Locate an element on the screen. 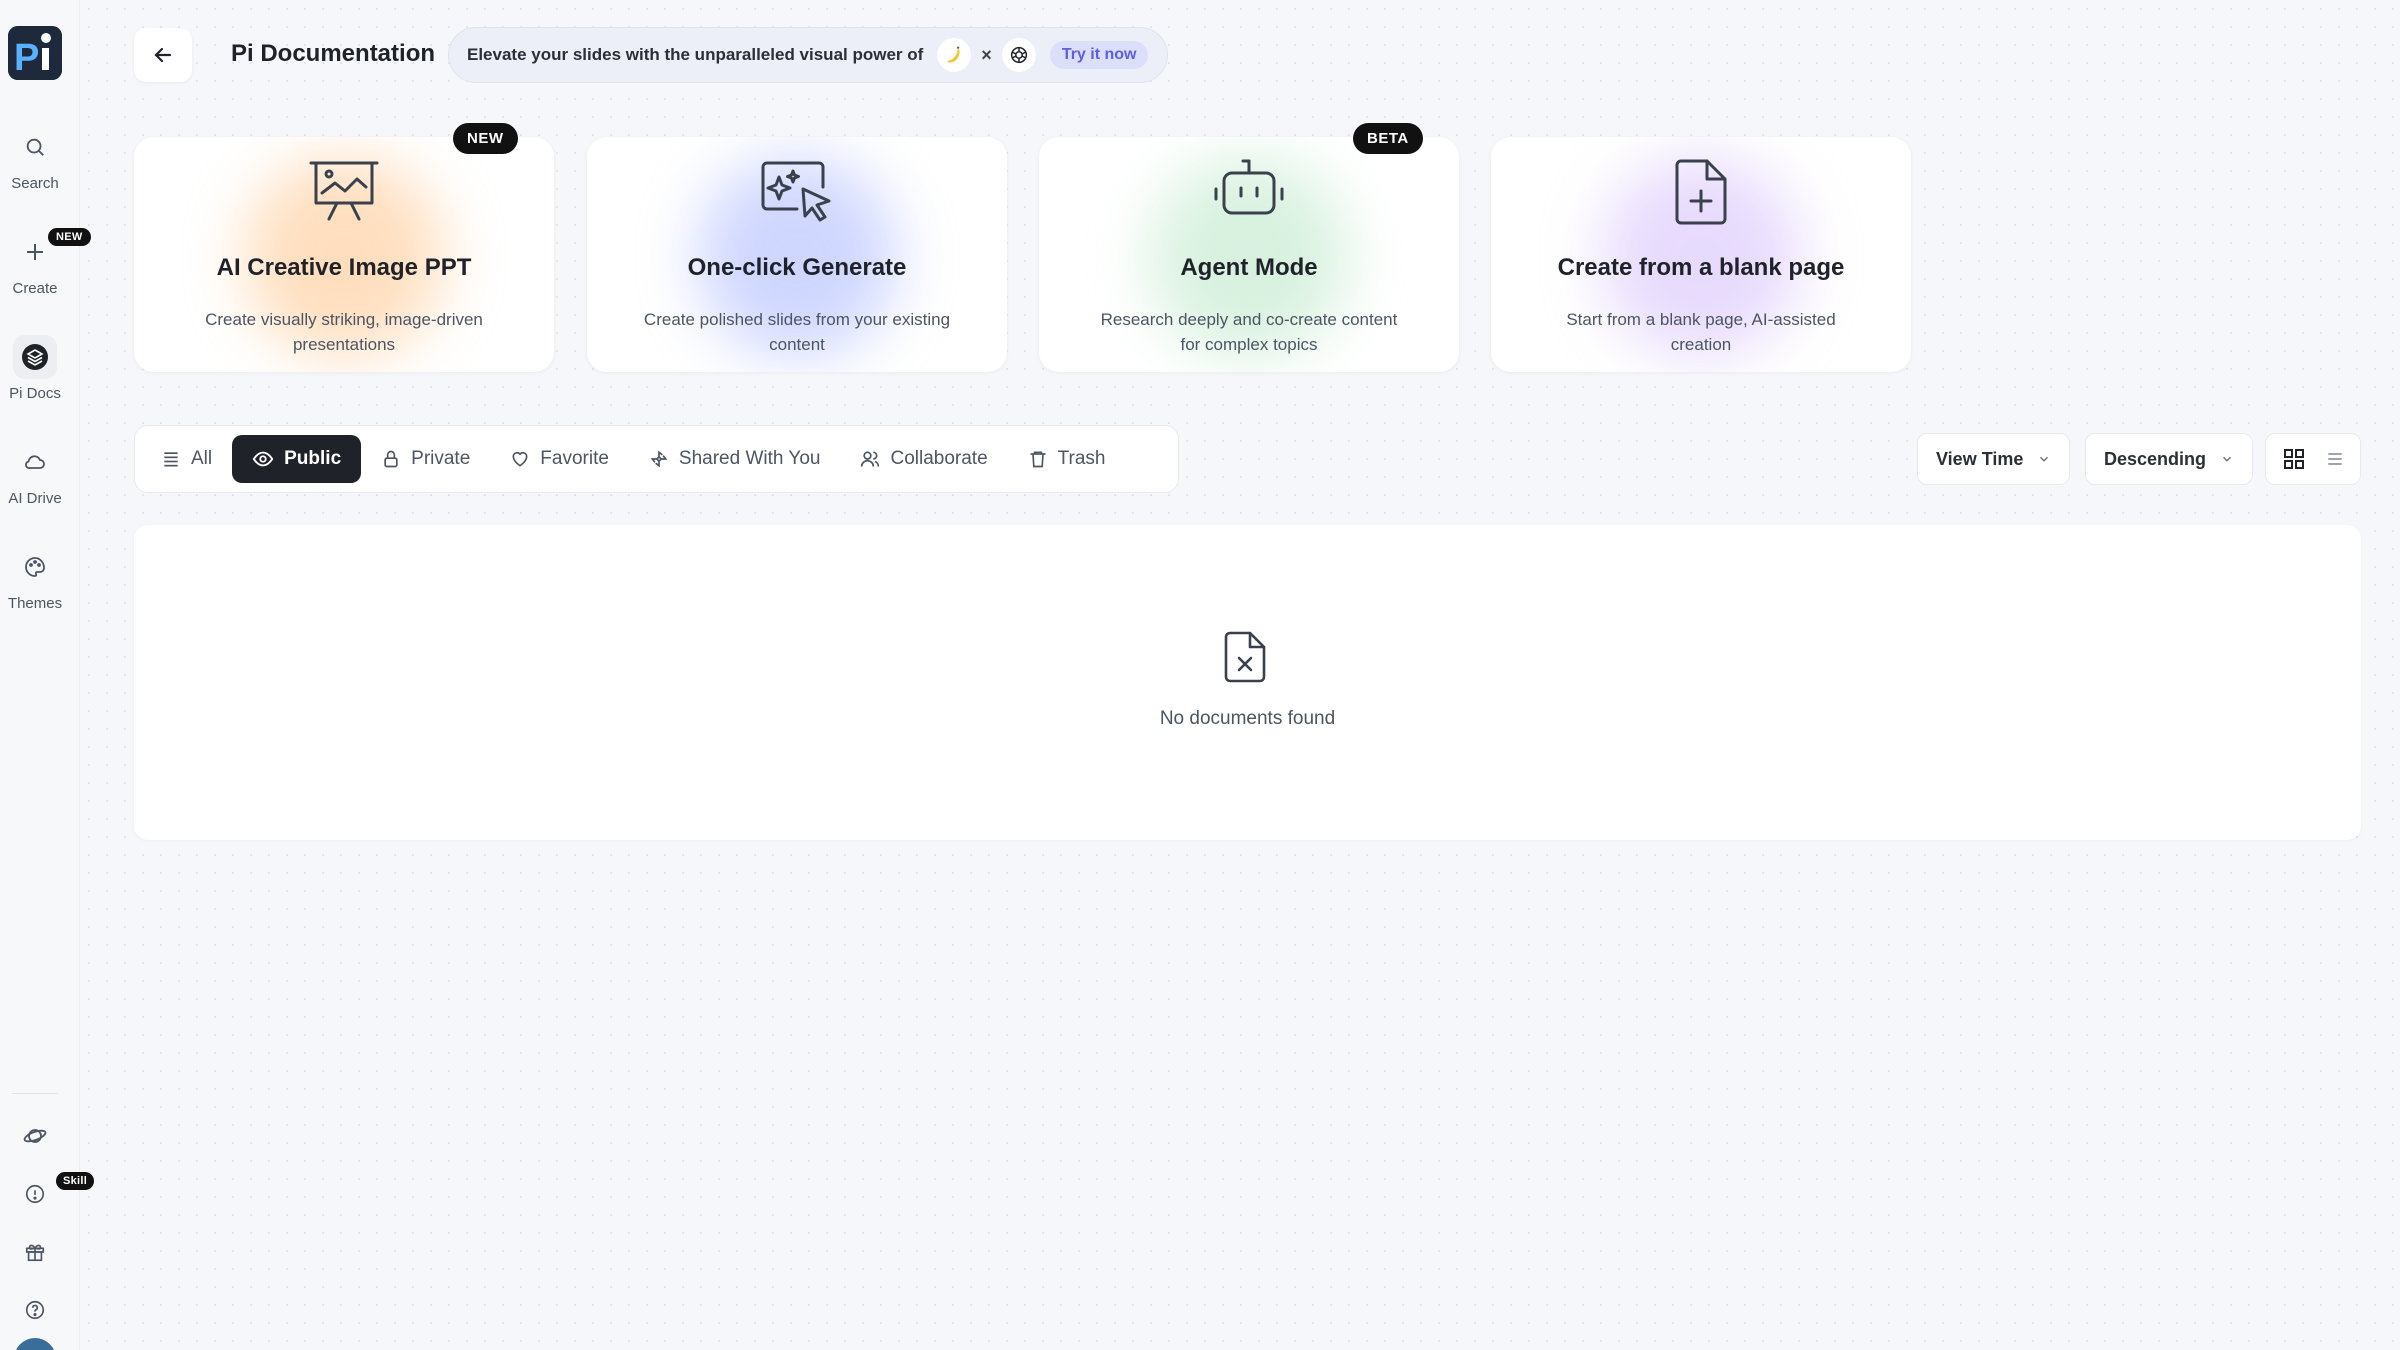  promo-times: × is located at coordinates (986, 54).